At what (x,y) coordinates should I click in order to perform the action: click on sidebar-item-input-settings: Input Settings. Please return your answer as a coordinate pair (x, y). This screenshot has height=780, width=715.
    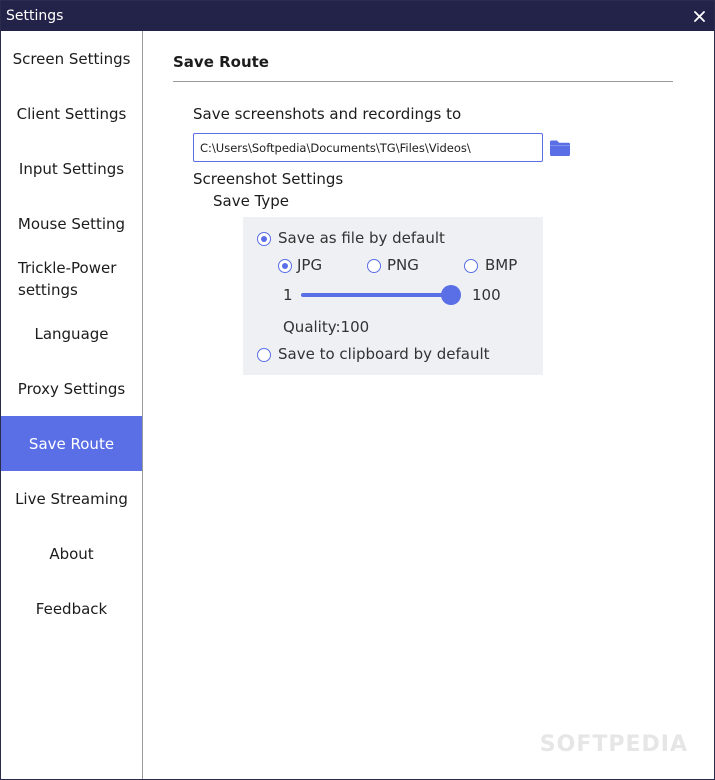
    Looking at the image, I should click on (71, 168).